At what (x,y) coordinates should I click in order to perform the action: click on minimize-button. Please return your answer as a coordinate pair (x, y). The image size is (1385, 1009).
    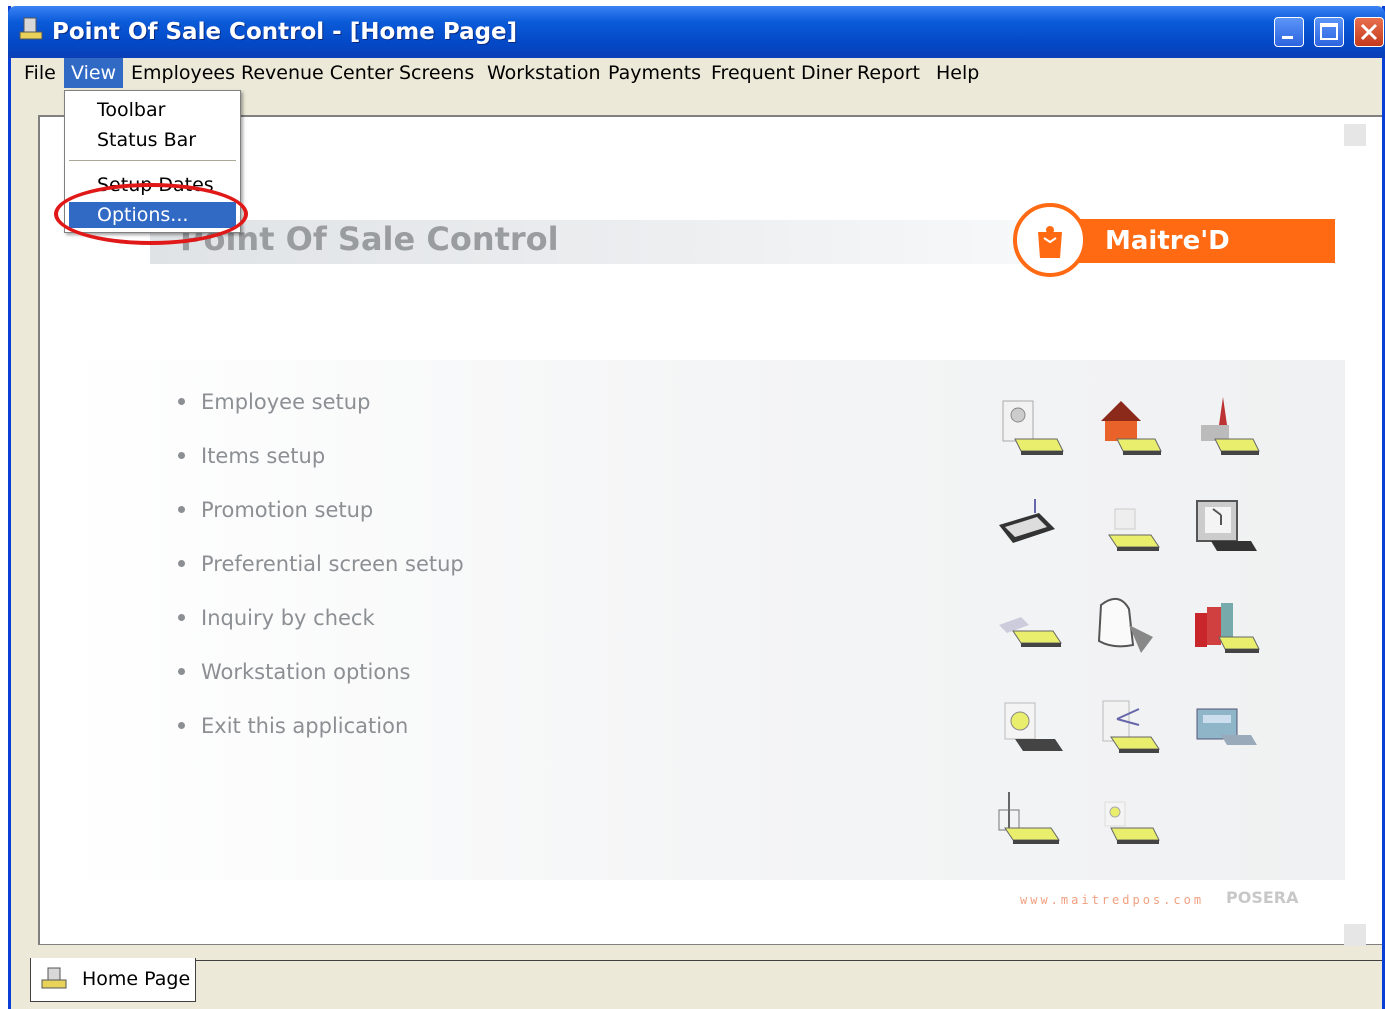
    Looking at the image, I should click on (1289, 32).